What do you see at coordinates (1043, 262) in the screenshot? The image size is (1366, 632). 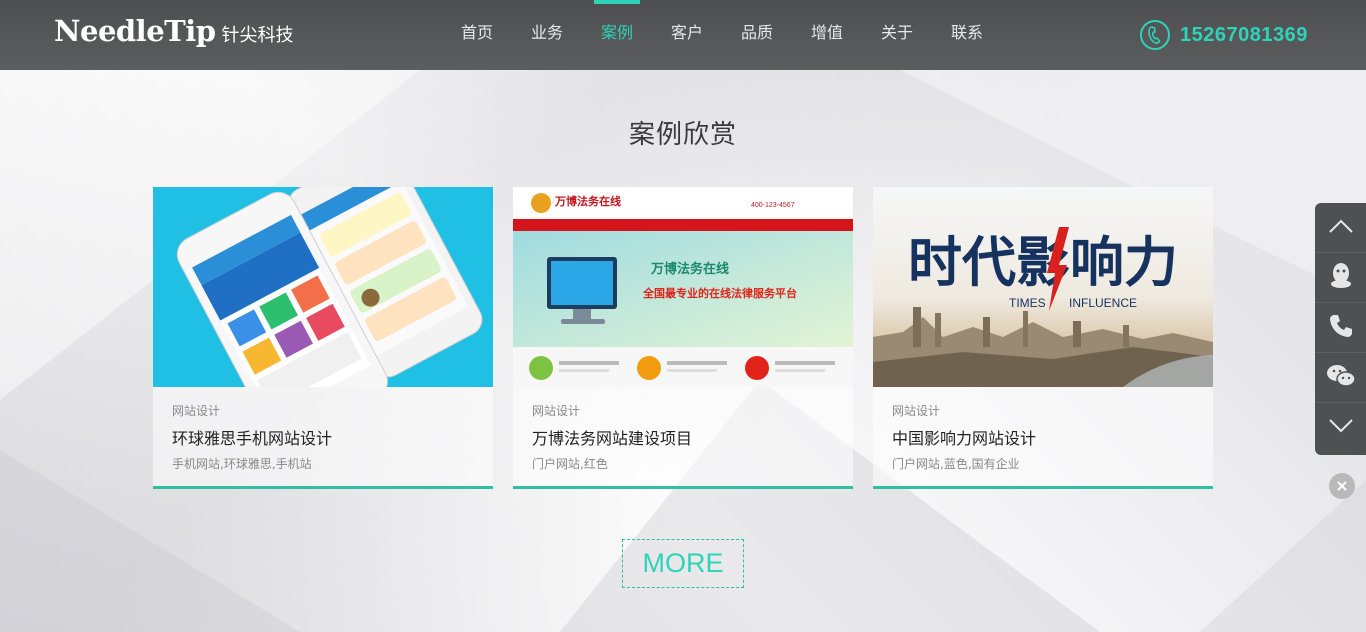 I see `influence-headline: 时代影响力` at bounding box center [1043, 262].